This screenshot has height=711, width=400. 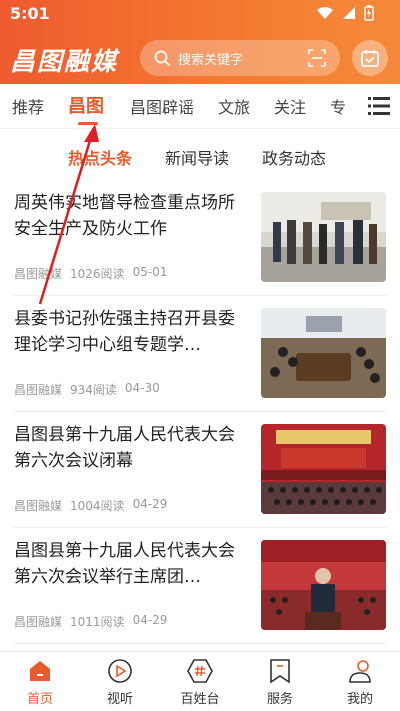 What do you see at coordinates (124, 448) in the screenshot?
I see `news-title: 昌图县第十九届人民代表大会第六次会议闭幕` at bounding box center [124, 448].